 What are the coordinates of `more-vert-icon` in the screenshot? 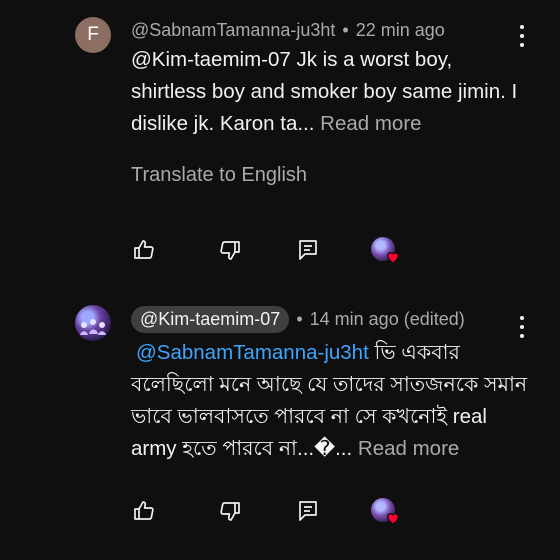 It's located at (522, 327).